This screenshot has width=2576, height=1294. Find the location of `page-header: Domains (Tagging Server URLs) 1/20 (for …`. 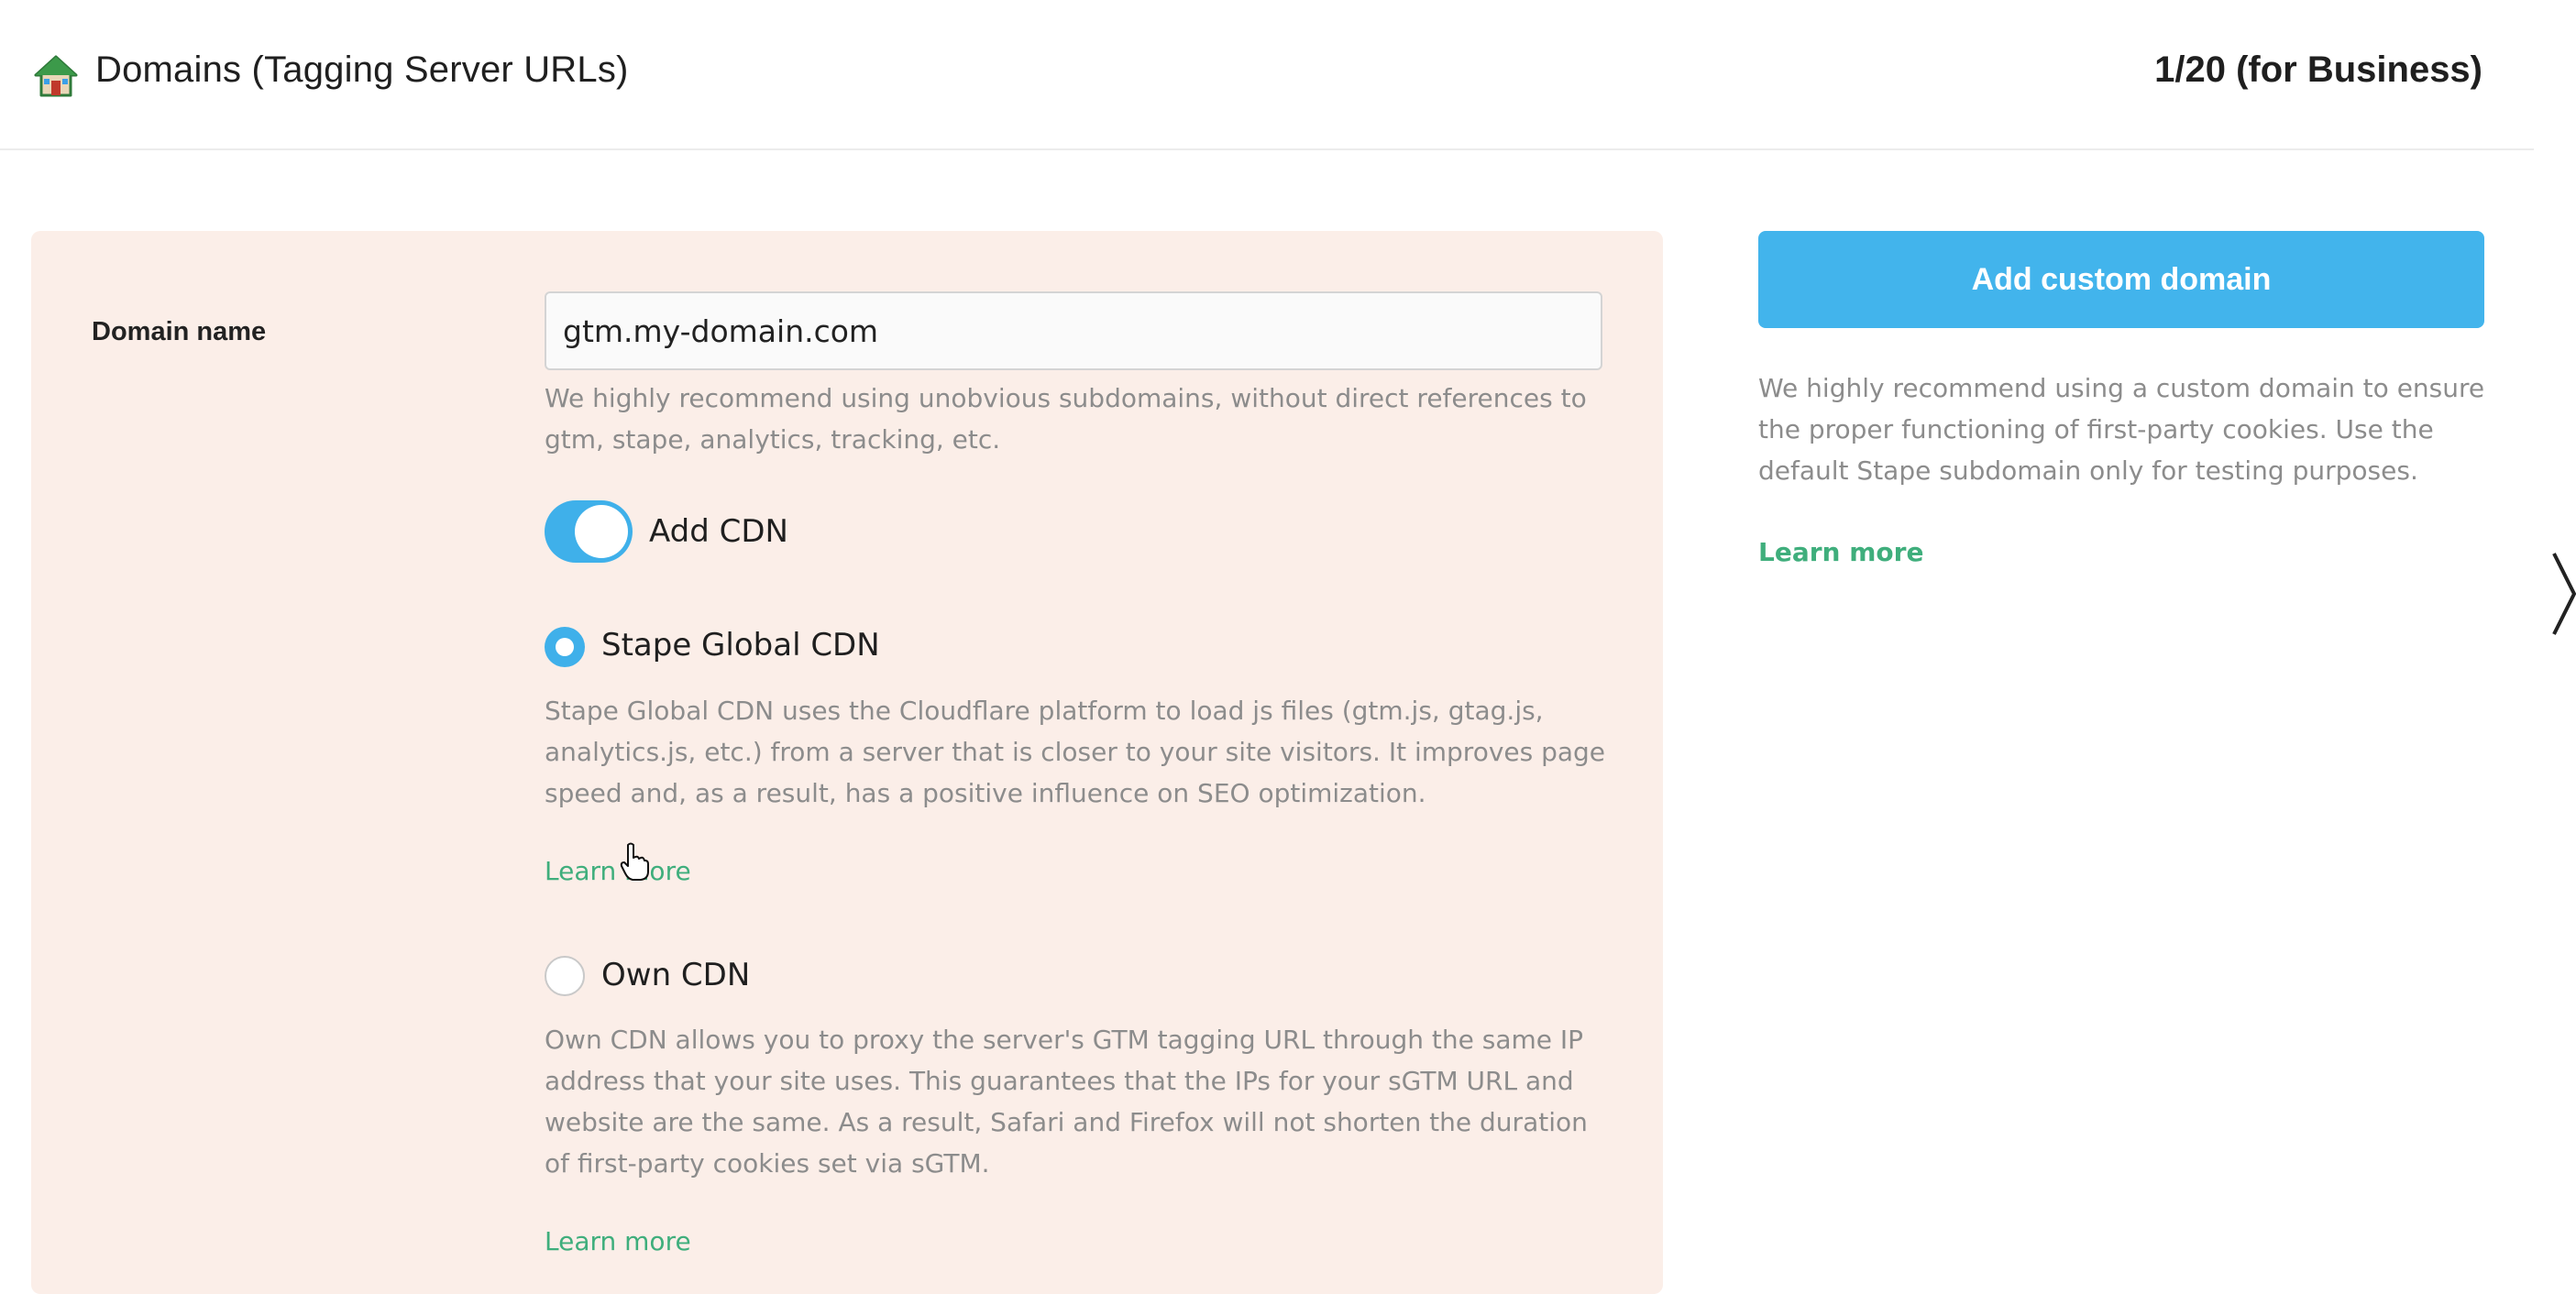

page-header: Domains (Tagging Server URLs) 1/20 (for … is located at coordinates (1267, 75).